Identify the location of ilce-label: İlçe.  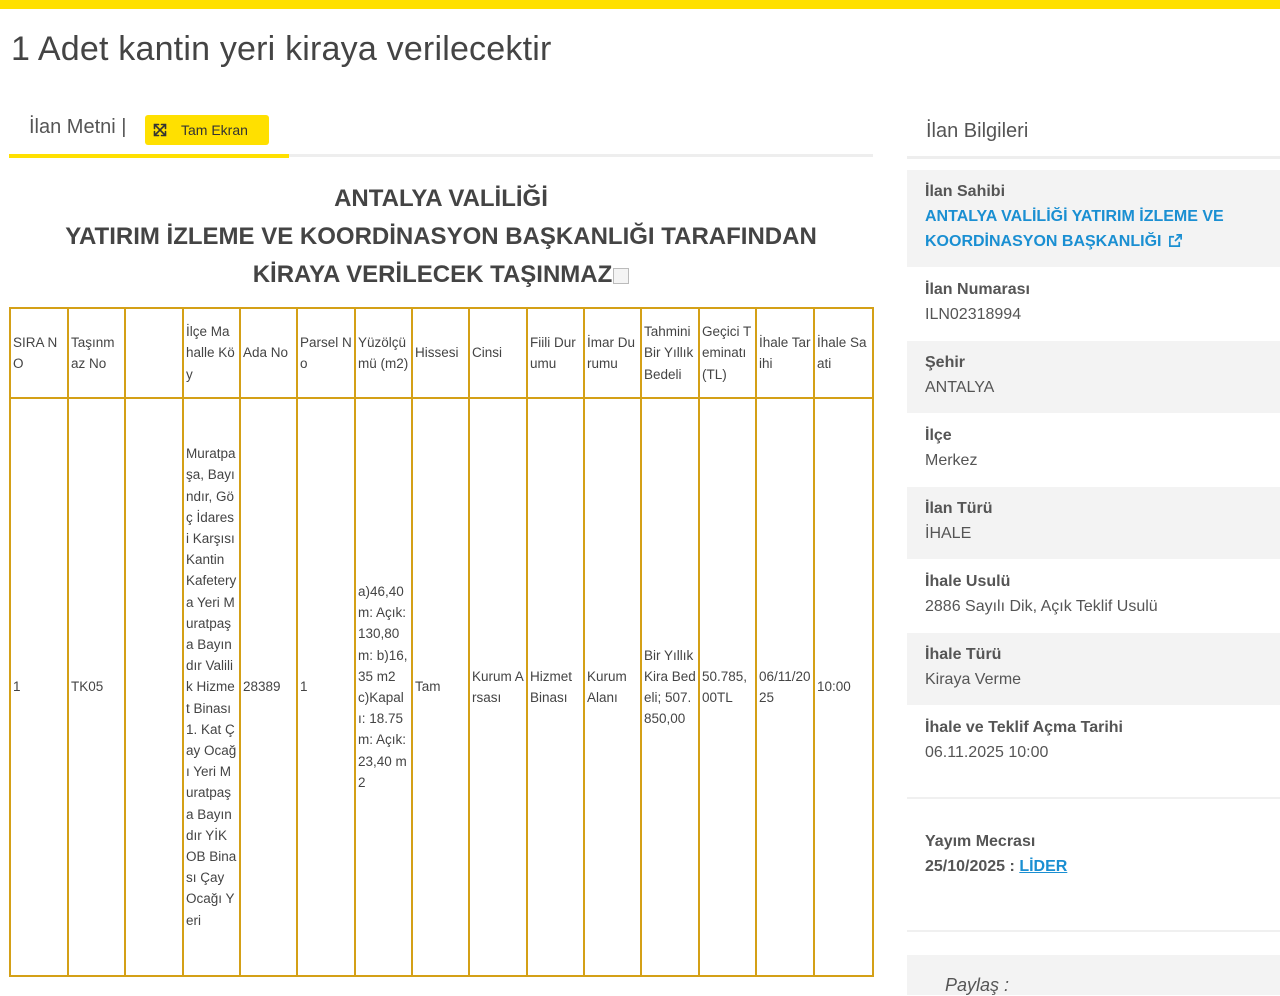
(938, 435).